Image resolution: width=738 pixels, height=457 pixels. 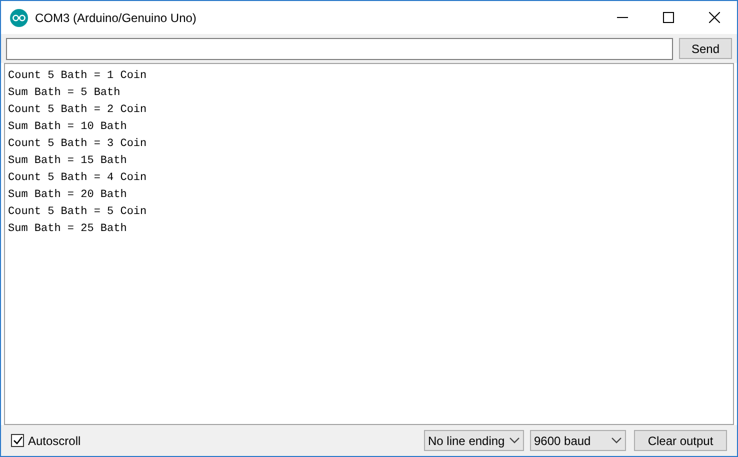 I want to click on window-title: COM3 (Arduino/Genuino Uno), so click(x=115, y=18).